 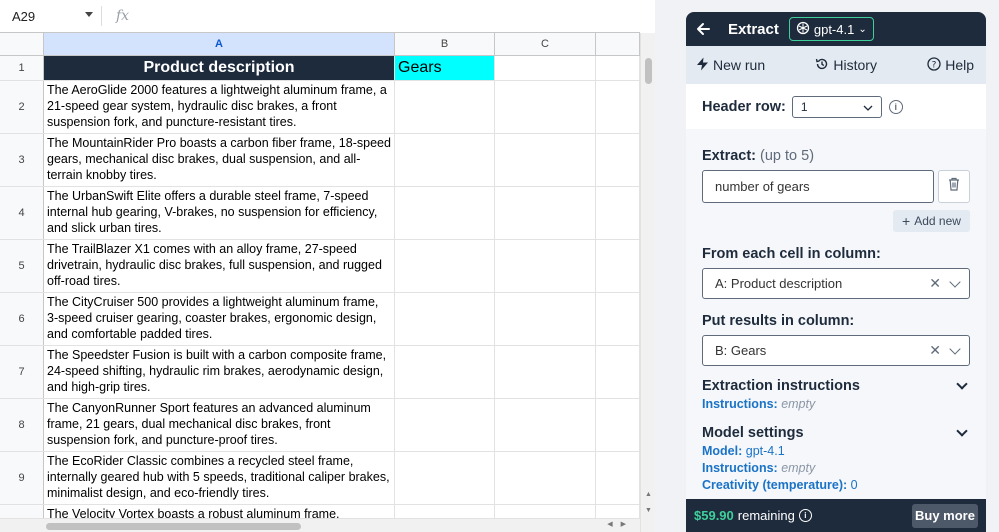 What do you see at coordinates (753, 433) in the screenshot?
I see `section-title: Model settings` at bounding box center [753, 433].